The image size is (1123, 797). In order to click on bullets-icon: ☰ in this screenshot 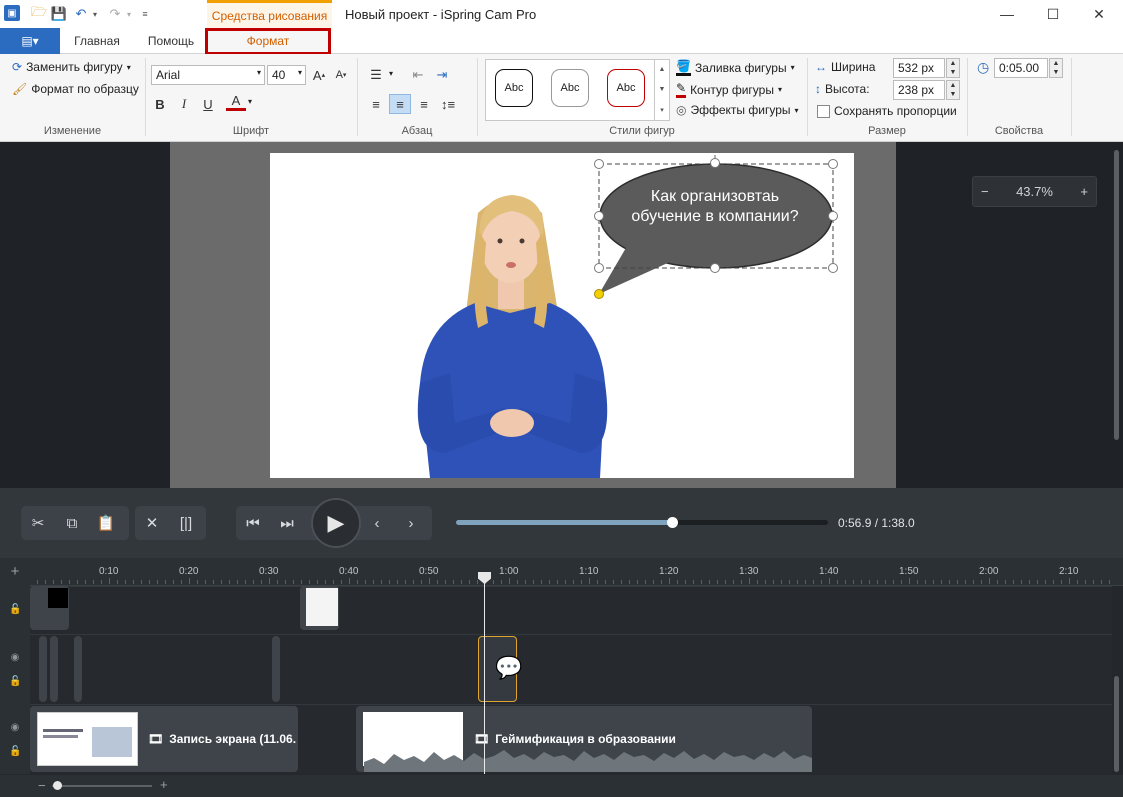, I will do `click(376, 75)`.